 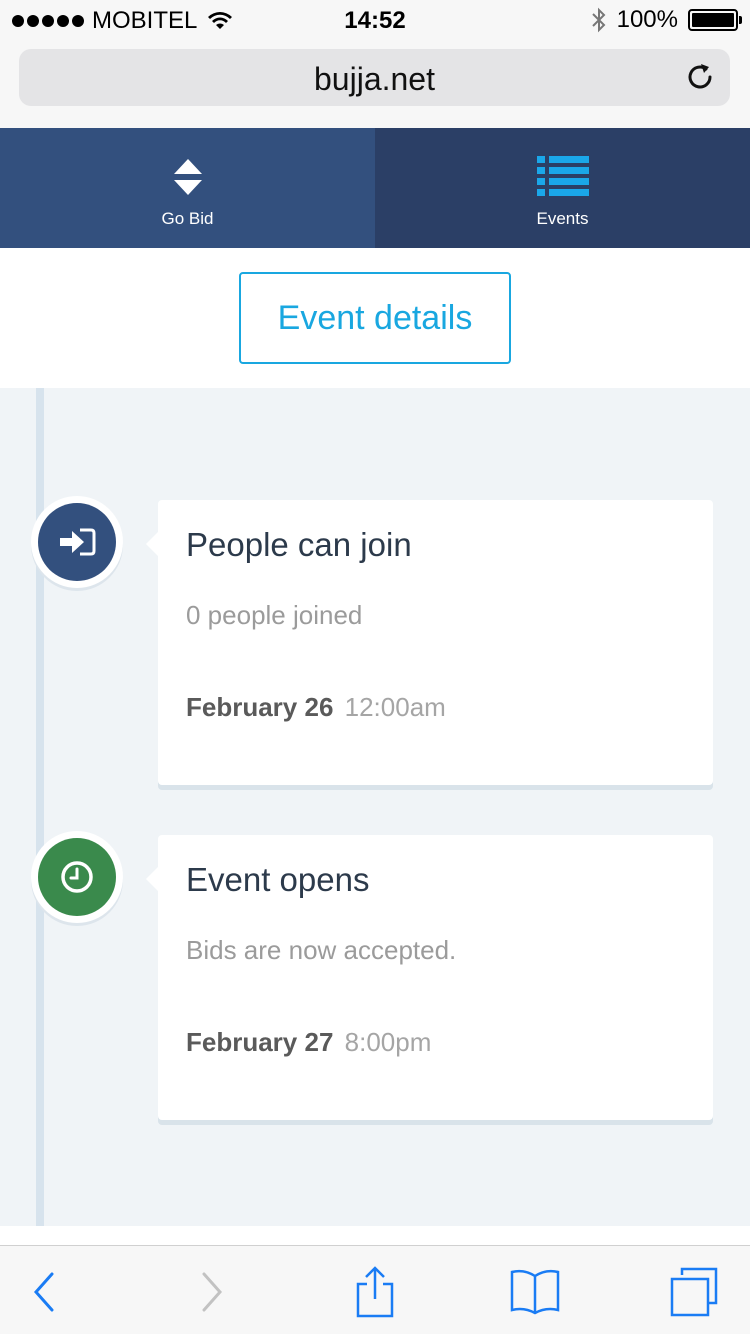 I want to click on forward-button, so click(x=212, y=1292).